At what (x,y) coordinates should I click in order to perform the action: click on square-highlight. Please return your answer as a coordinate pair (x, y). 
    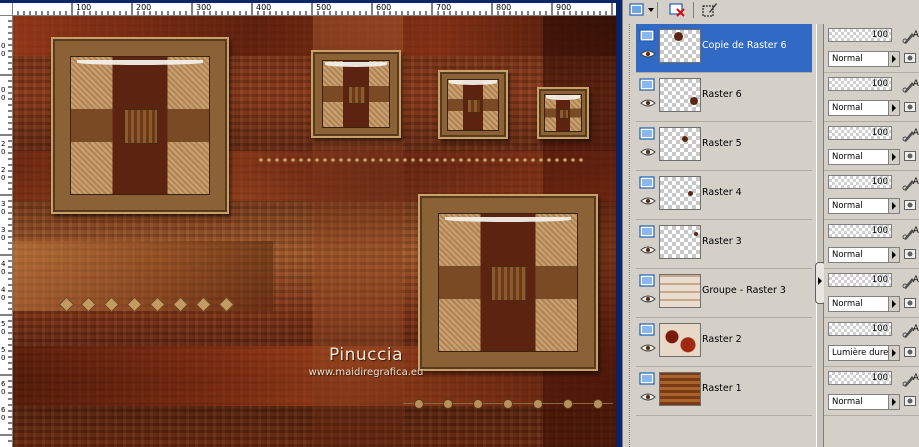
    Looking at the image, I should click on (473, 82).